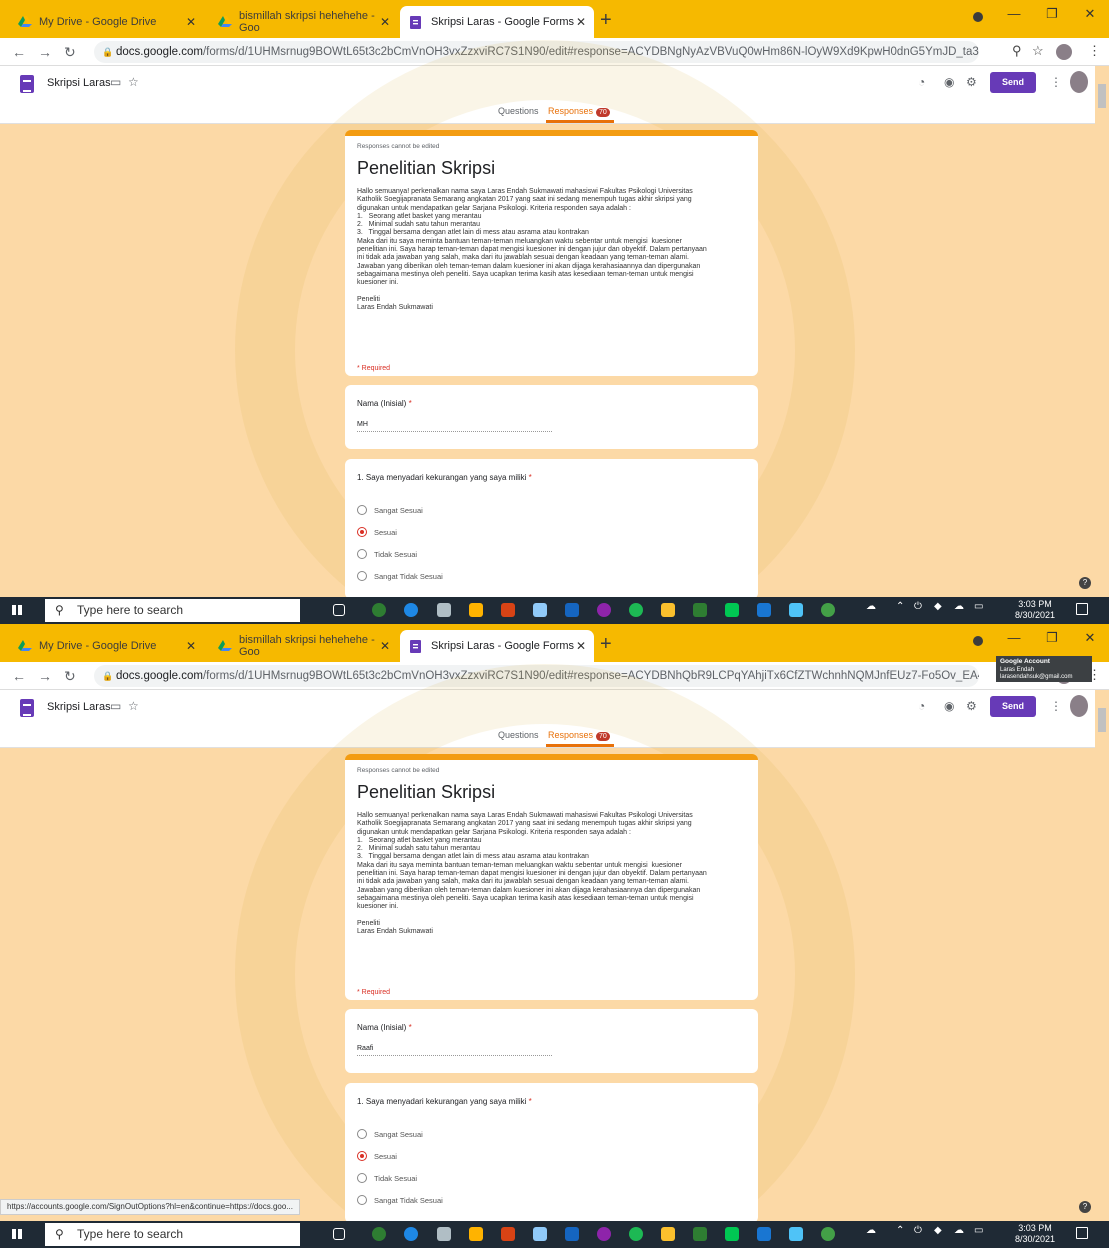 This screenshot has width=1109, height=1248. What do you see at coordinates (400, 1200) in the screenshot?
I see `option-sangat-tidak-sesuai: Sangat Tidak Sesuai` at bounding box center [400, 1200].